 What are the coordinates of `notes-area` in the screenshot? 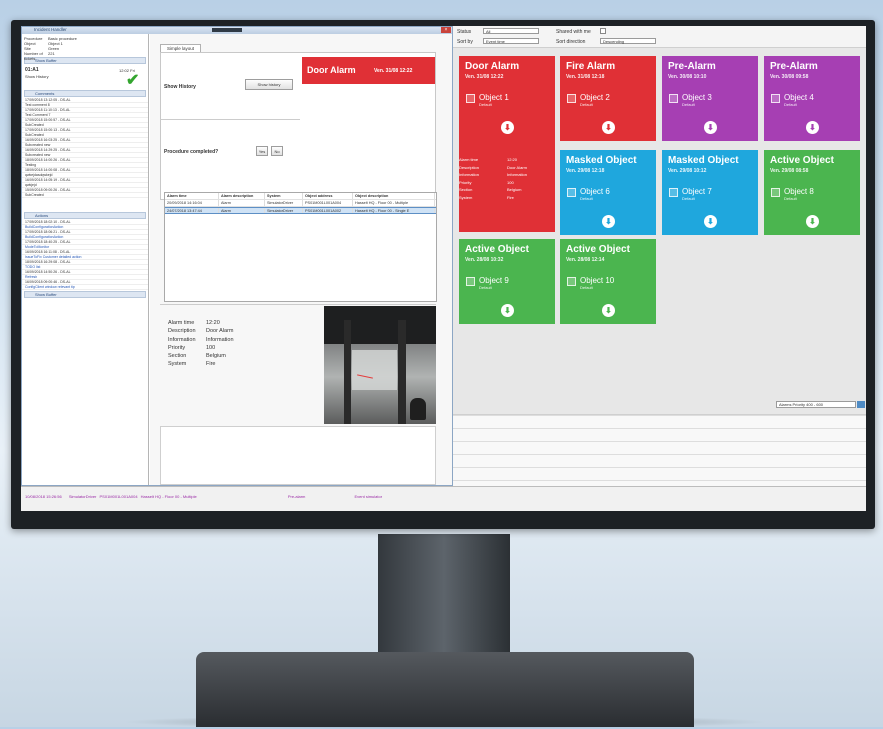 It's located at (298, 455).